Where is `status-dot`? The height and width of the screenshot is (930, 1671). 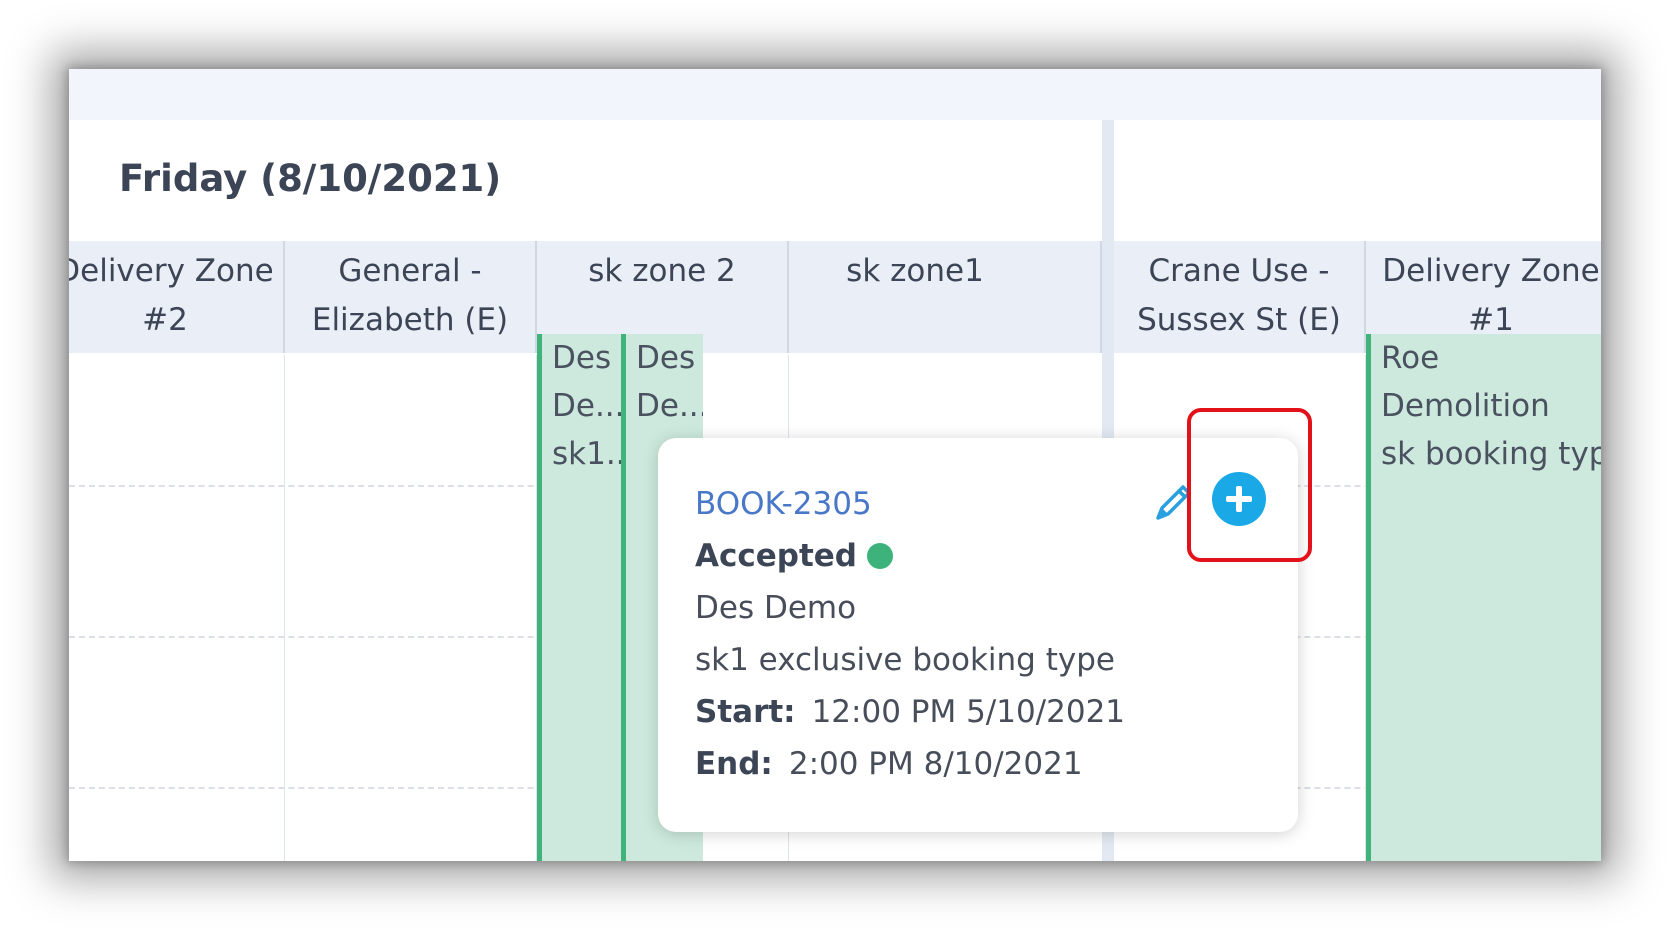
status-dot is located at coordinates (880, 555).